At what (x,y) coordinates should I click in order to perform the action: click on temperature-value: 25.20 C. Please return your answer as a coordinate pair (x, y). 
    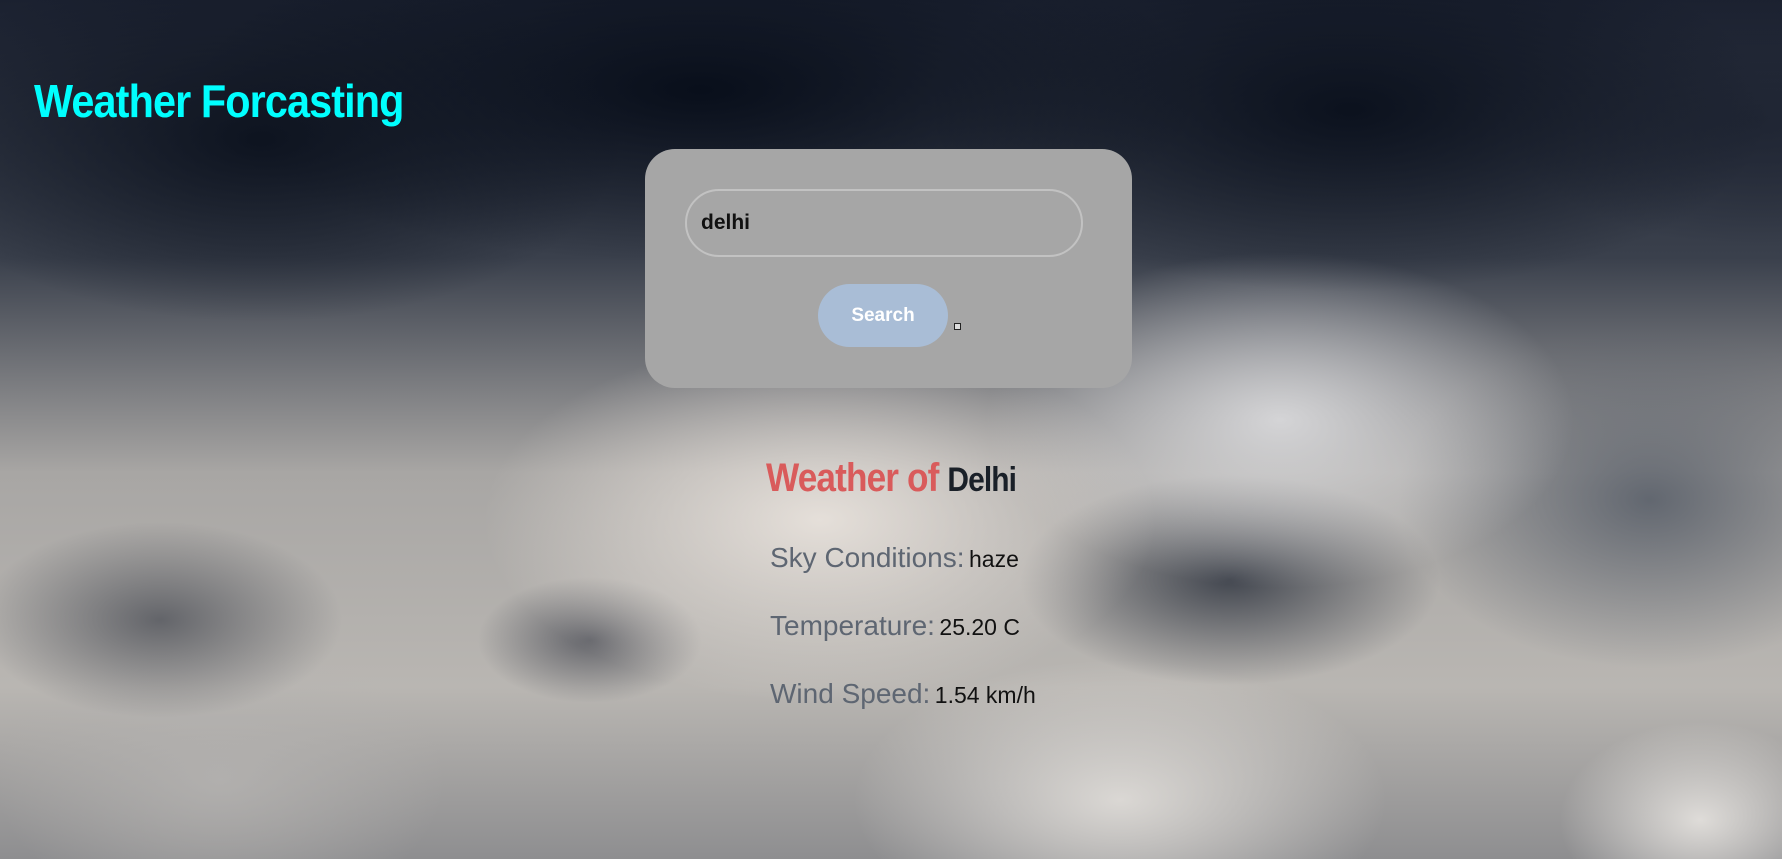
    Looking at the image, I should click on (979, 627).